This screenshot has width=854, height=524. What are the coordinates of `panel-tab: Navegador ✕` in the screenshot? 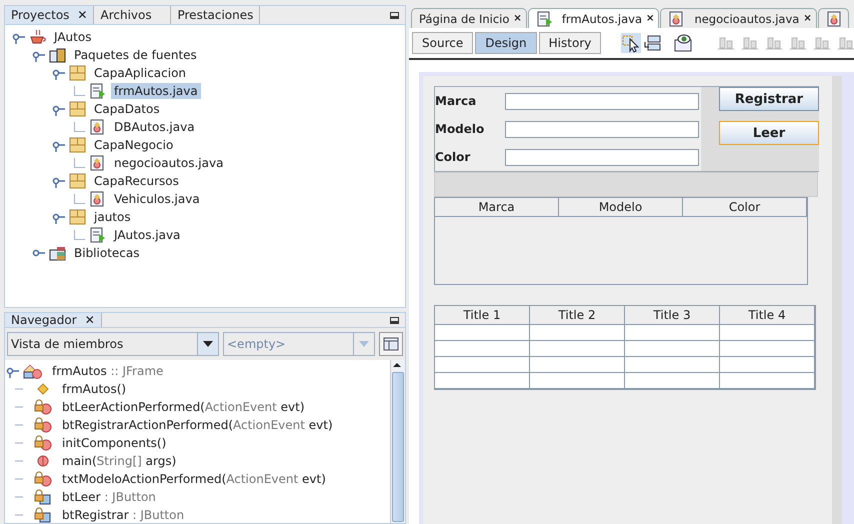 It's located at (53, 320).